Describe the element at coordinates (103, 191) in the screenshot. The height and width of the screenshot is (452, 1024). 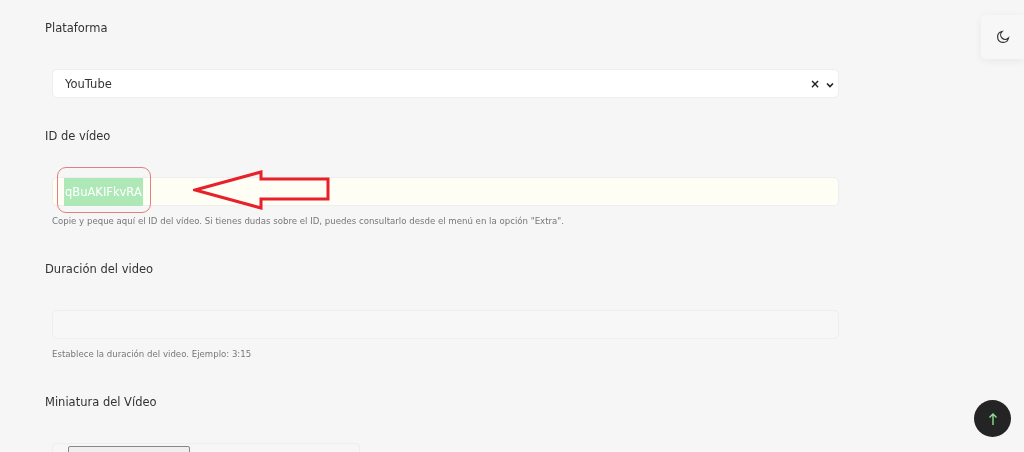
I see `selected-text: qBuAKIFkvRA` at that location.